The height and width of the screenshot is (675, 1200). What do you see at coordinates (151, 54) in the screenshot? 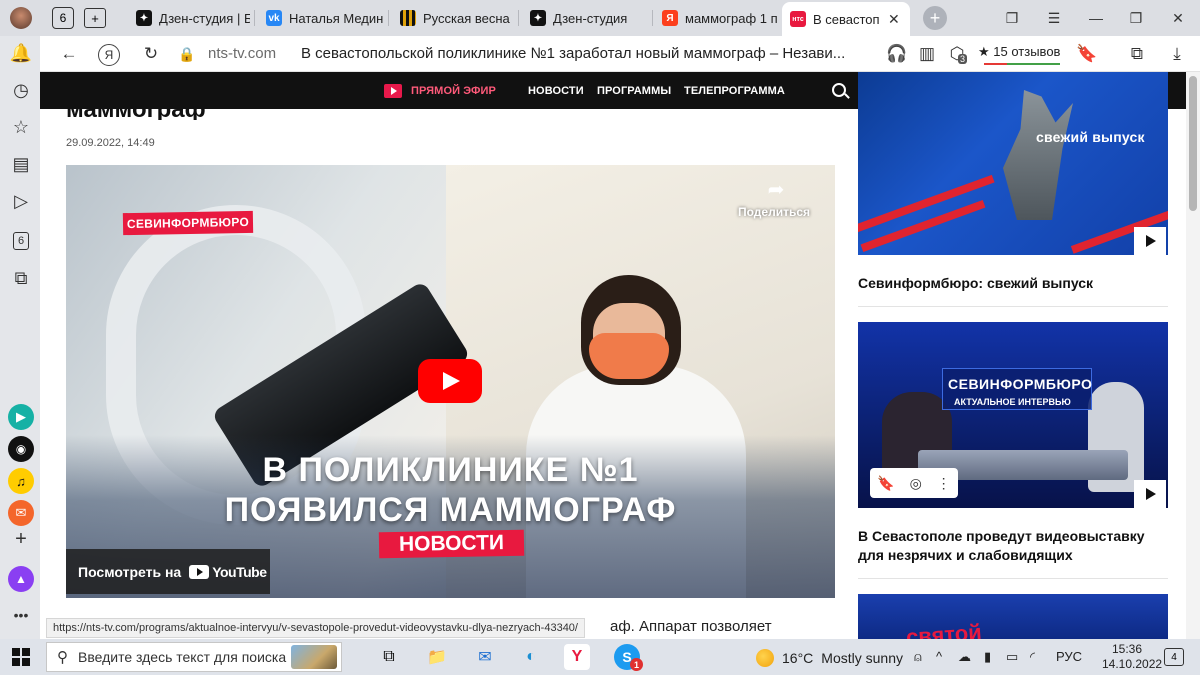
I see `refresh-icon: ↻` at bounding box center [151, 54].